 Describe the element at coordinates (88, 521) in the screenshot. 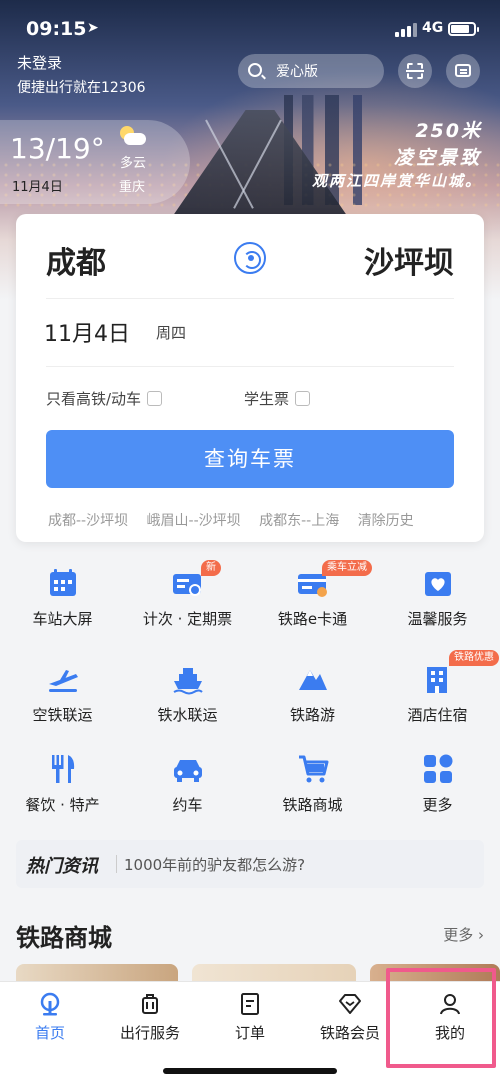

I see `history-item: 成都--沙坪坝` at that location.